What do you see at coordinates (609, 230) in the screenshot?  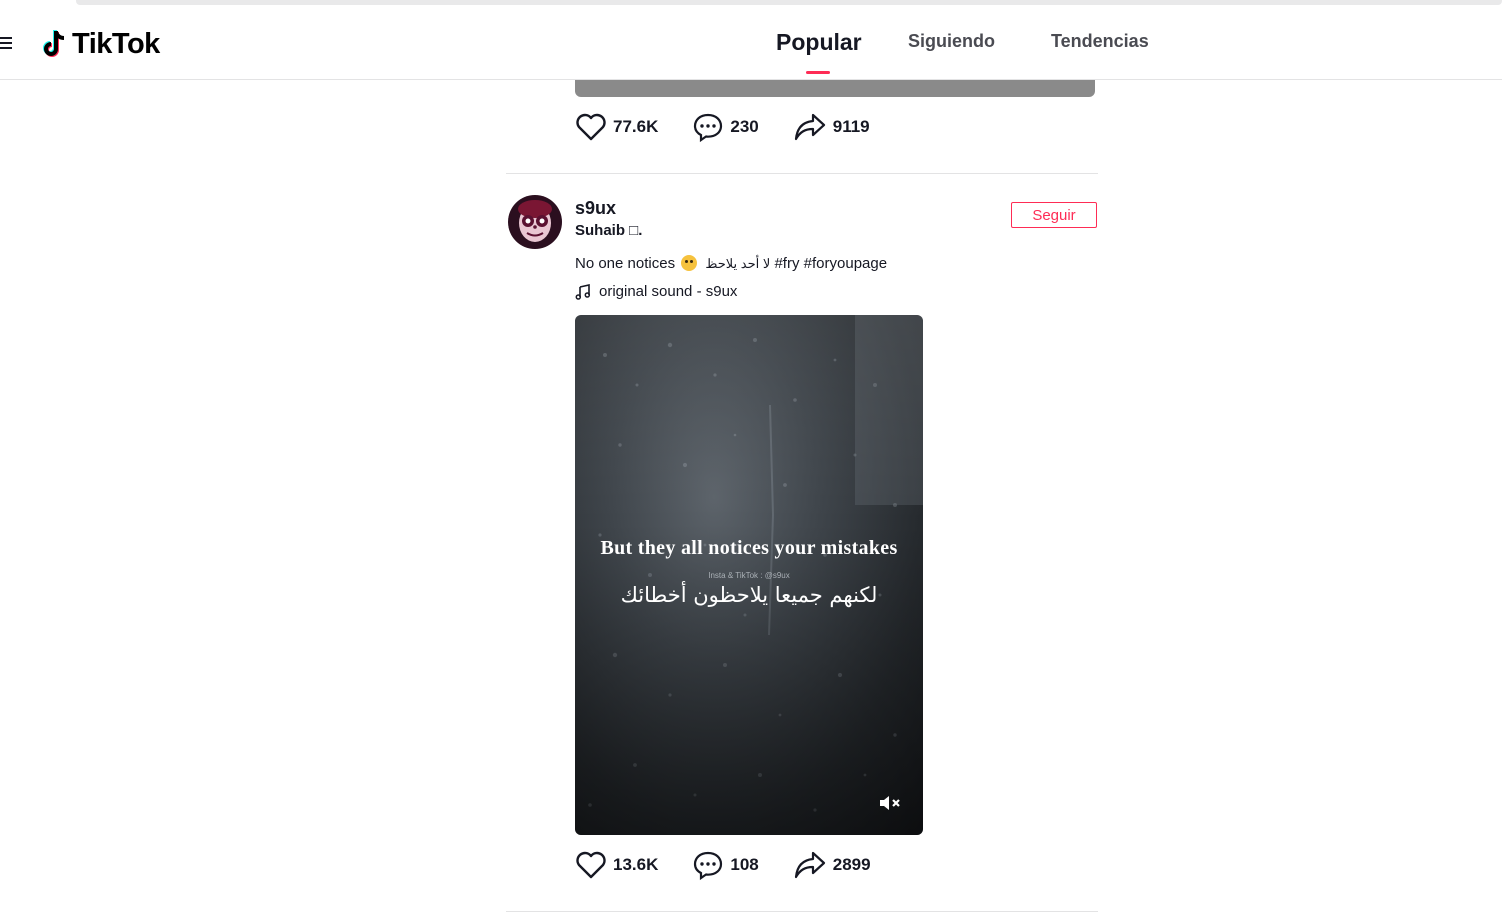 I see `author-nickname: Suhaib □.` at bounding box center [609, 230].